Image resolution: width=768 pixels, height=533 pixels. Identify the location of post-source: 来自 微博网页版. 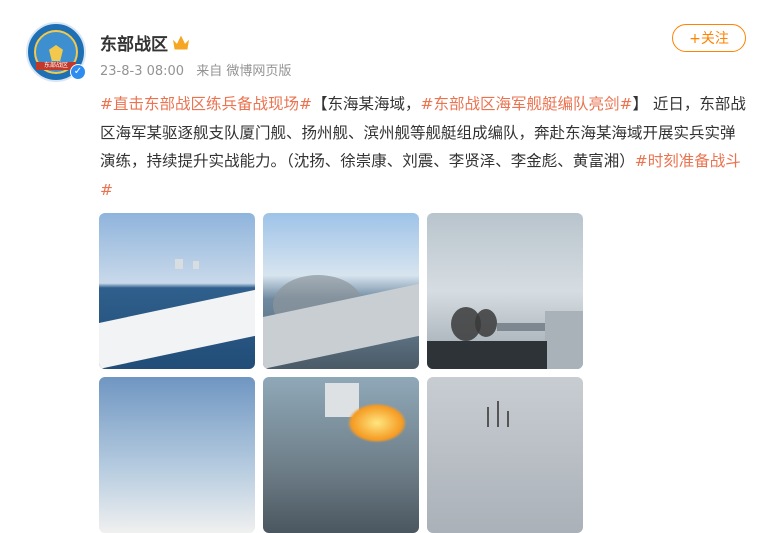
(244, 71).